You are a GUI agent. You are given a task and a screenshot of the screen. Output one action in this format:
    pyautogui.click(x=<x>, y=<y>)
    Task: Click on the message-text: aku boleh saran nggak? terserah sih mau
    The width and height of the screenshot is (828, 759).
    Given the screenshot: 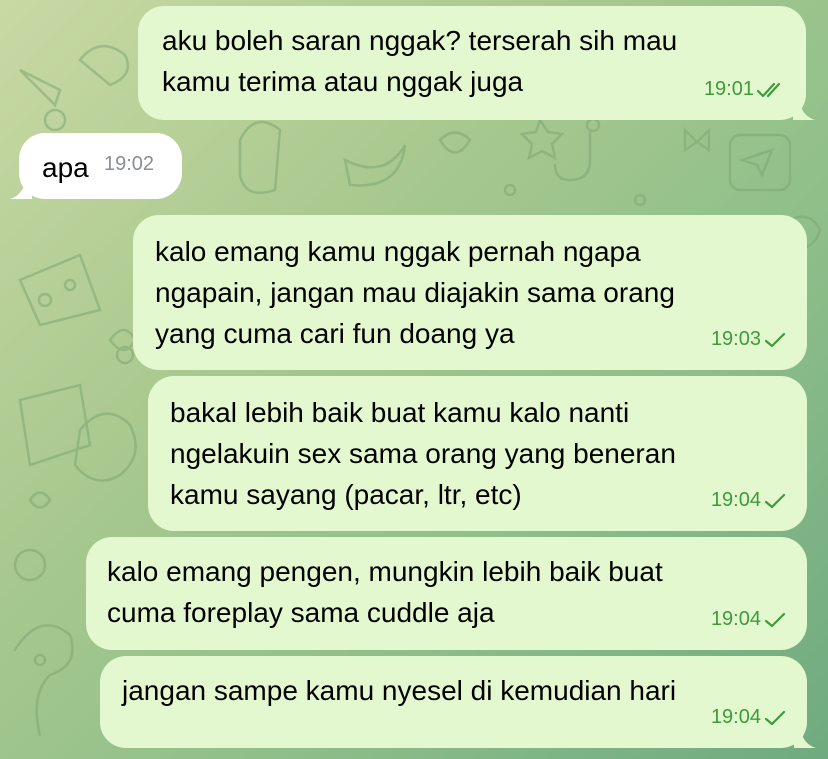 What is the action you would take?
    pyautogui.click(x=420, y=40)
    